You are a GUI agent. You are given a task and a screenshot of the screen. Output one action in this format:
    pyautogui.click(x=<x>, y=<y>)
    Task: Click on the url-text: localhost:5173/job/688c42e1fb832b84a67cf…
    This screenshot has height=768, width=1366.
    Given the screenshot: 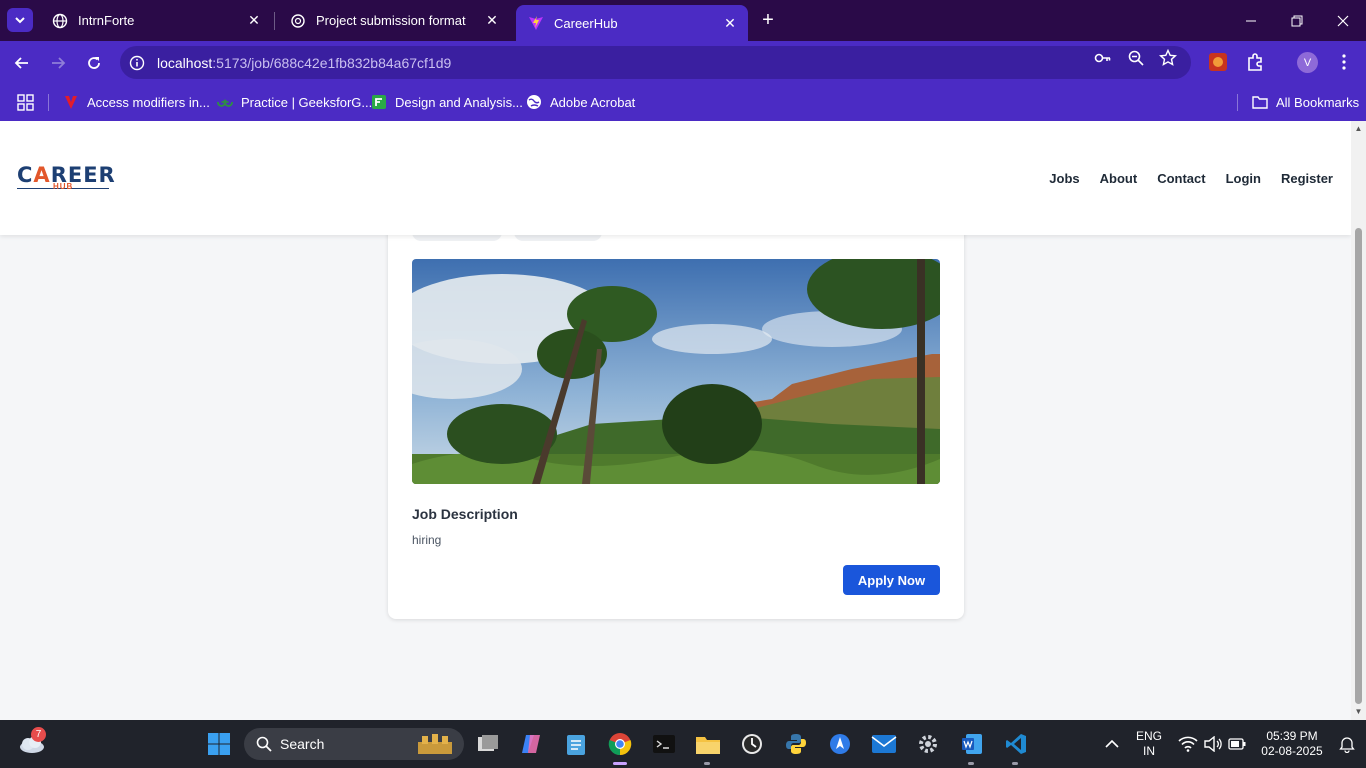 What is the action you would take?
    pyautogui.click(x=304, y=63)
    